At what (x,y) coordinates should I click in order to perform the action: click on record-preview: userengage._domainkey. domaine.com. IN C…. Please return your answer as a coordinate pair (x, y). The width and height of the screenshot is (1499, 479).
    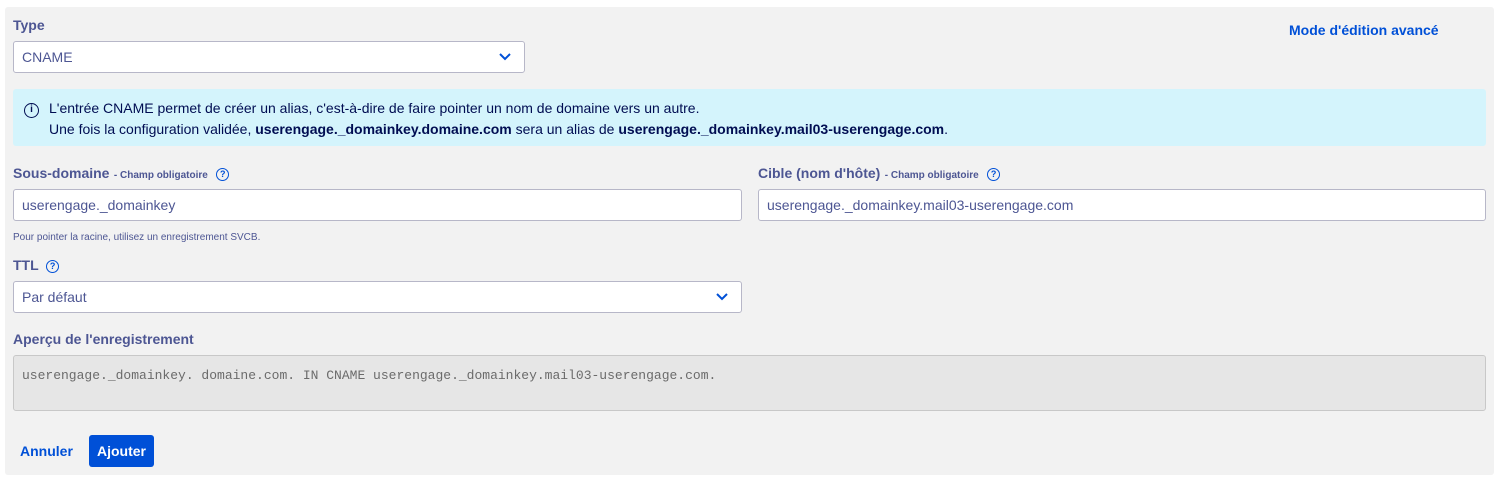
    Looking at the image, I should click on (749, 383).